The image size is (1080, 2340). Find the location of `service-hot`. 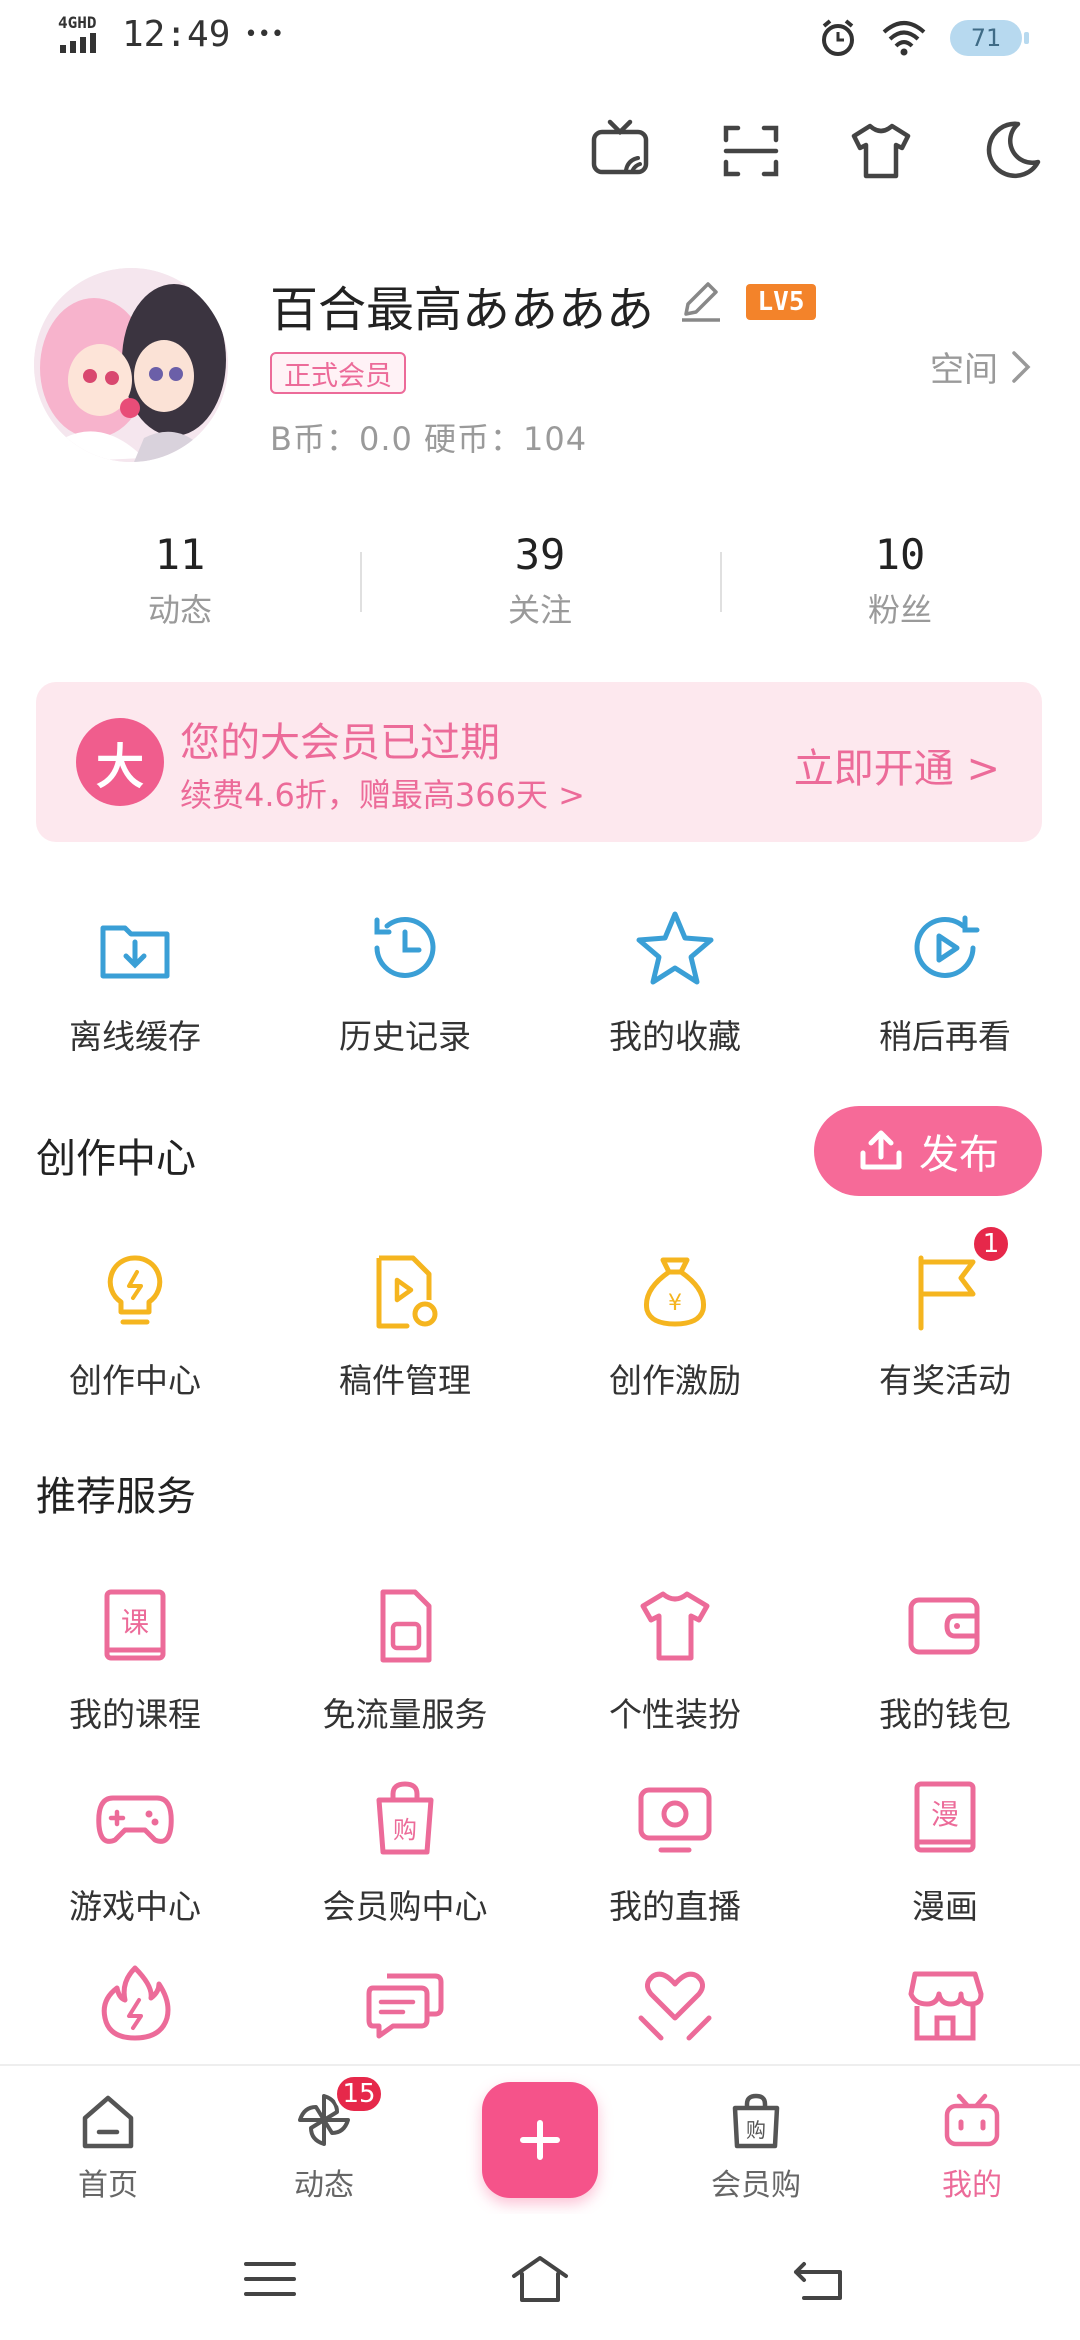

service-hot is located at coordinates (135, 2004).